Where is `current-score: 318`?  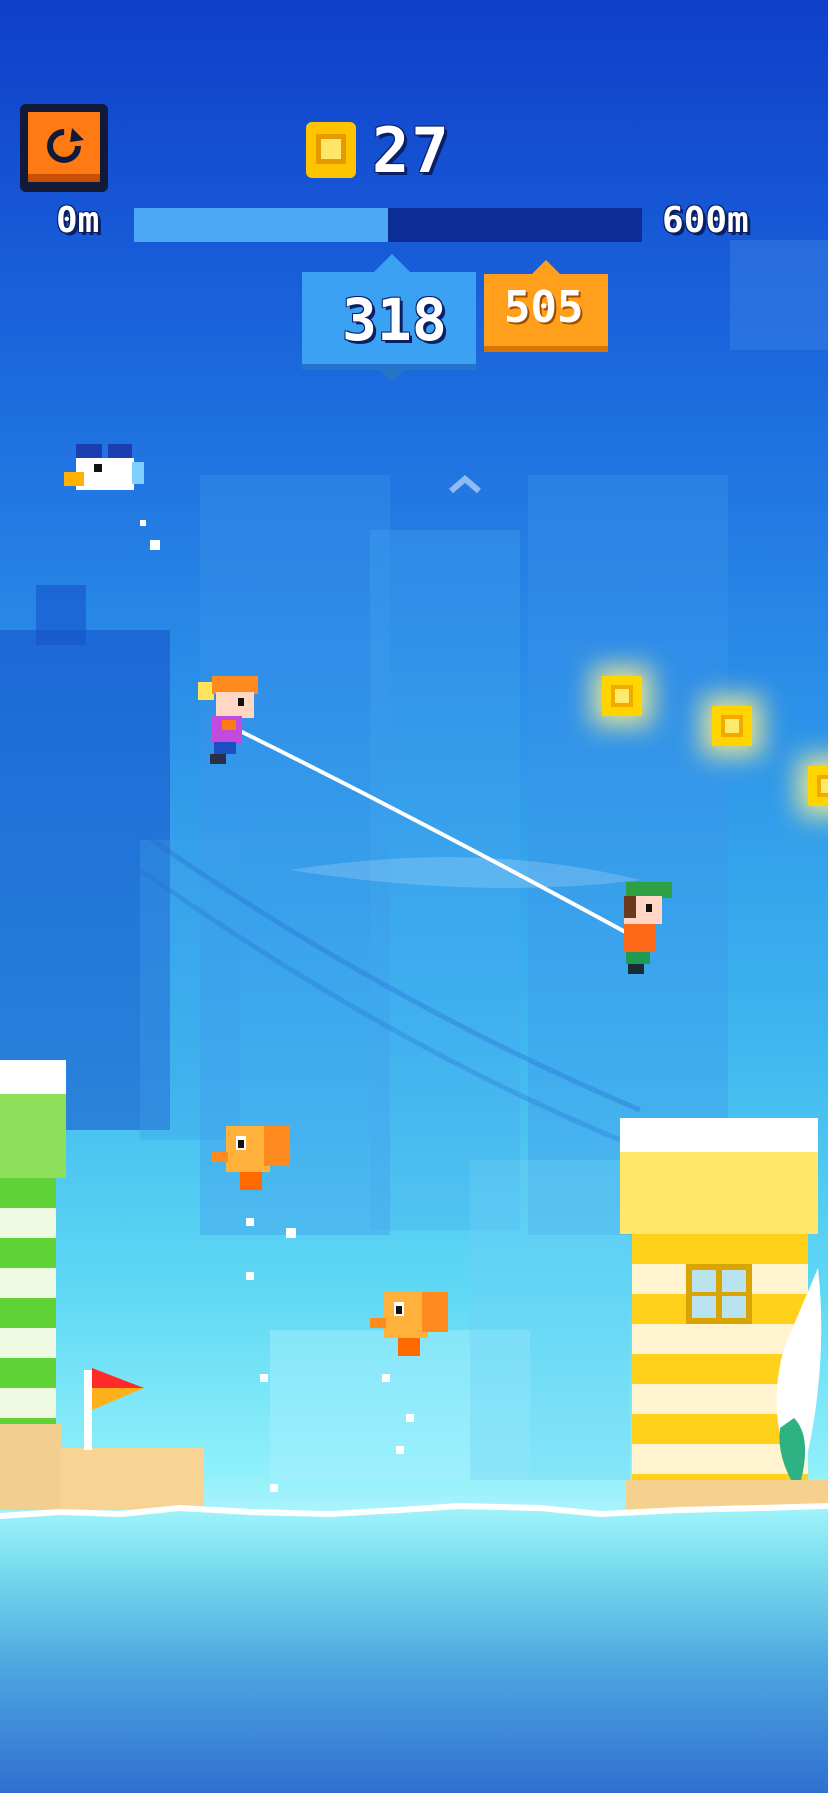
current-score: 318 is located at coordinates (394, 320).